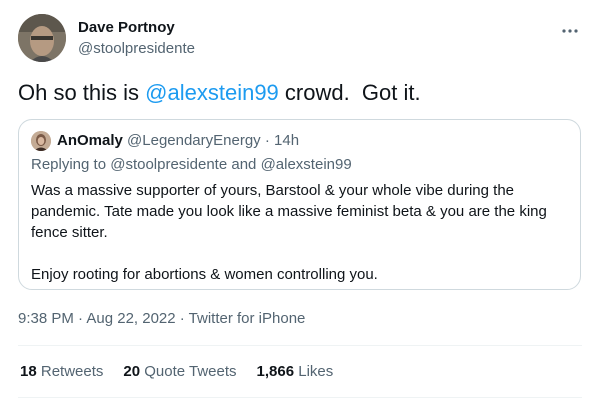  I want to click on retweets-stat: 18 Retweets, so click(61, 371).